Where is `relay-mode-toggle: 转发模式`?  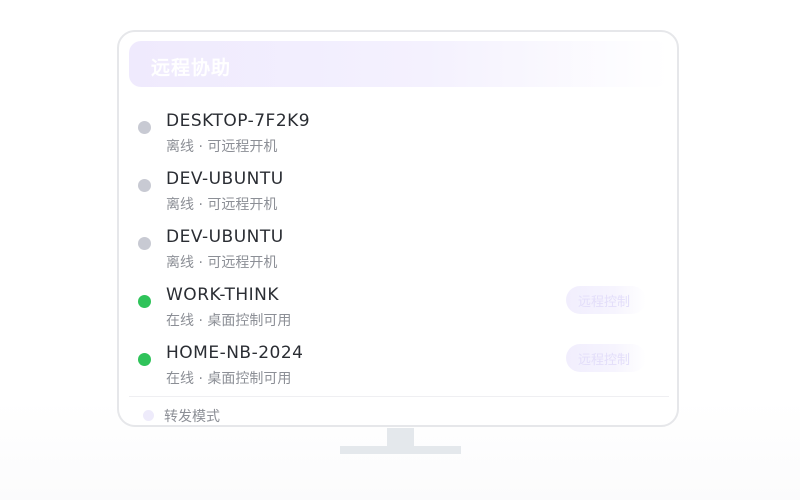
relay-mode-toggle: 转发模式 is located at coordinates (398, 414).